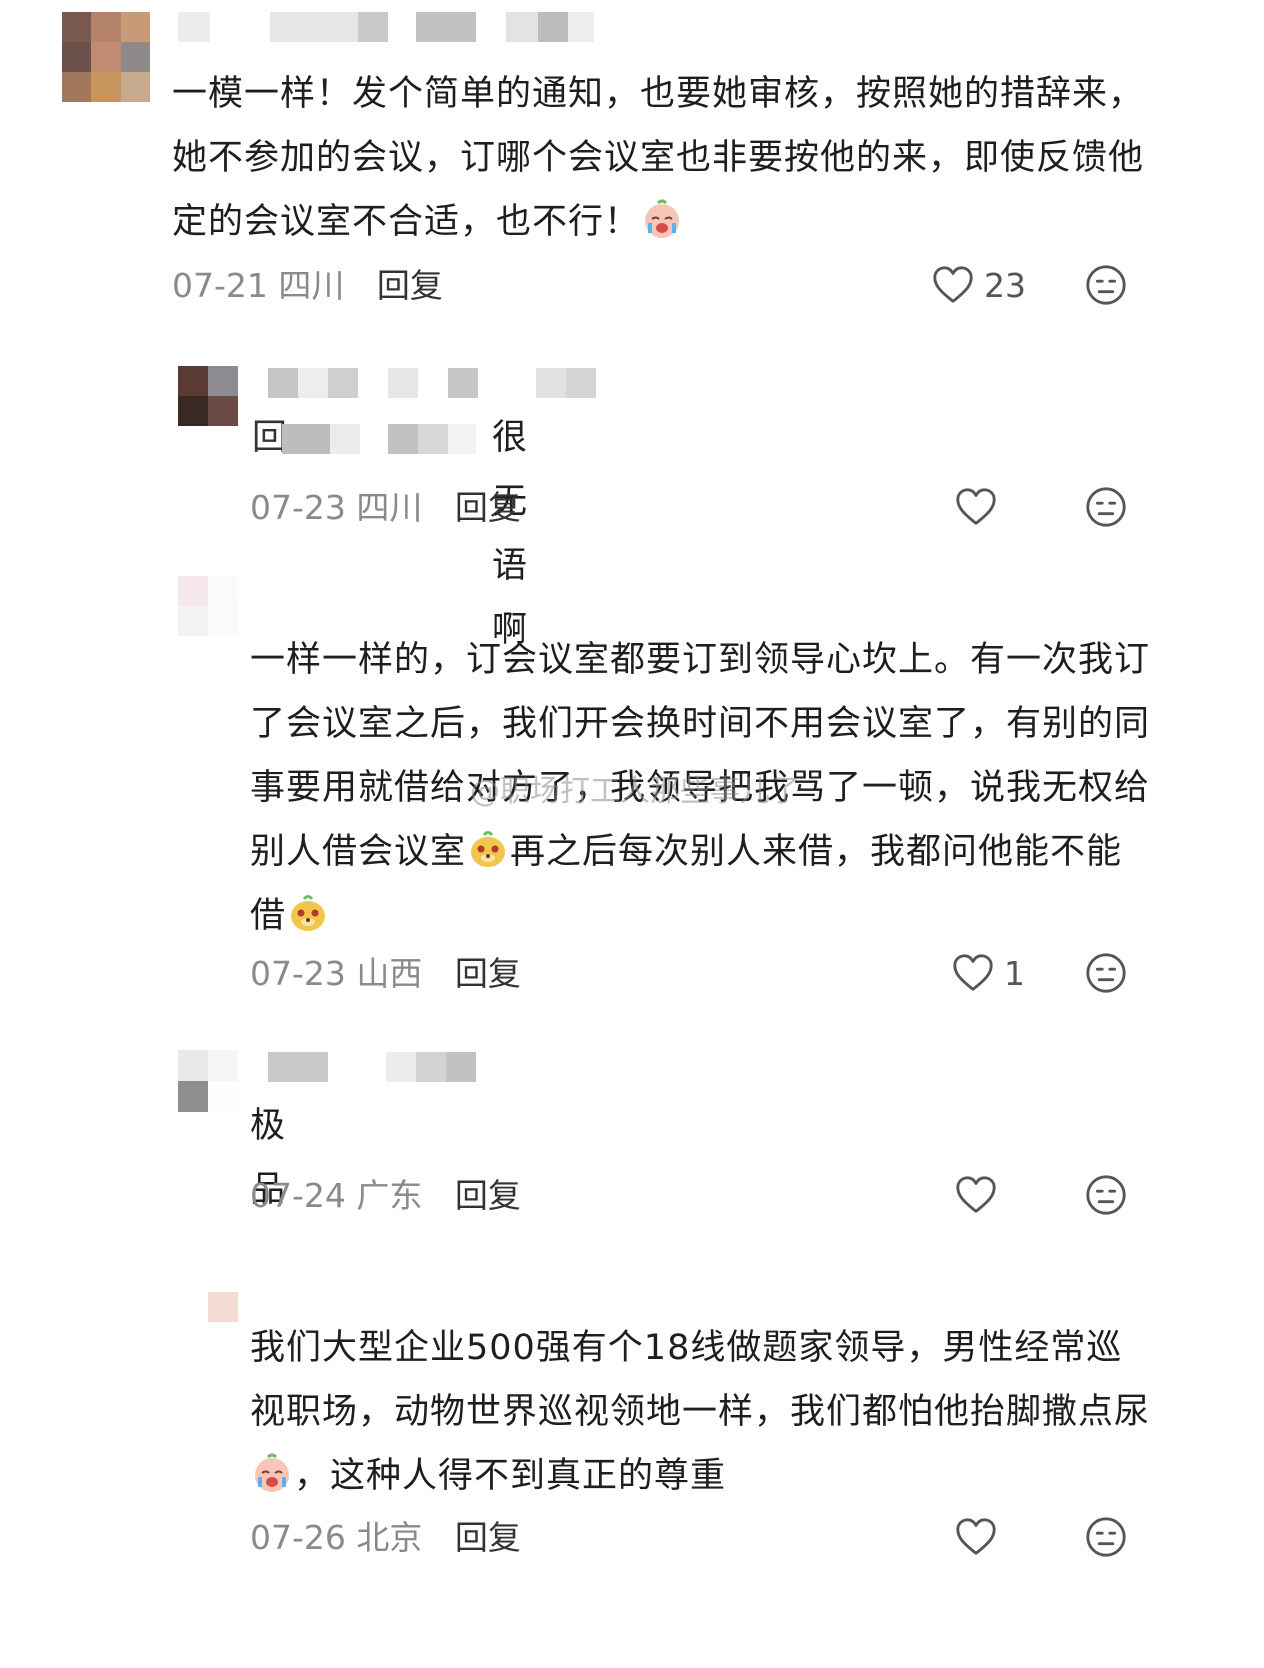  I want to click on comment-date: 07-21, so click(220, 285).